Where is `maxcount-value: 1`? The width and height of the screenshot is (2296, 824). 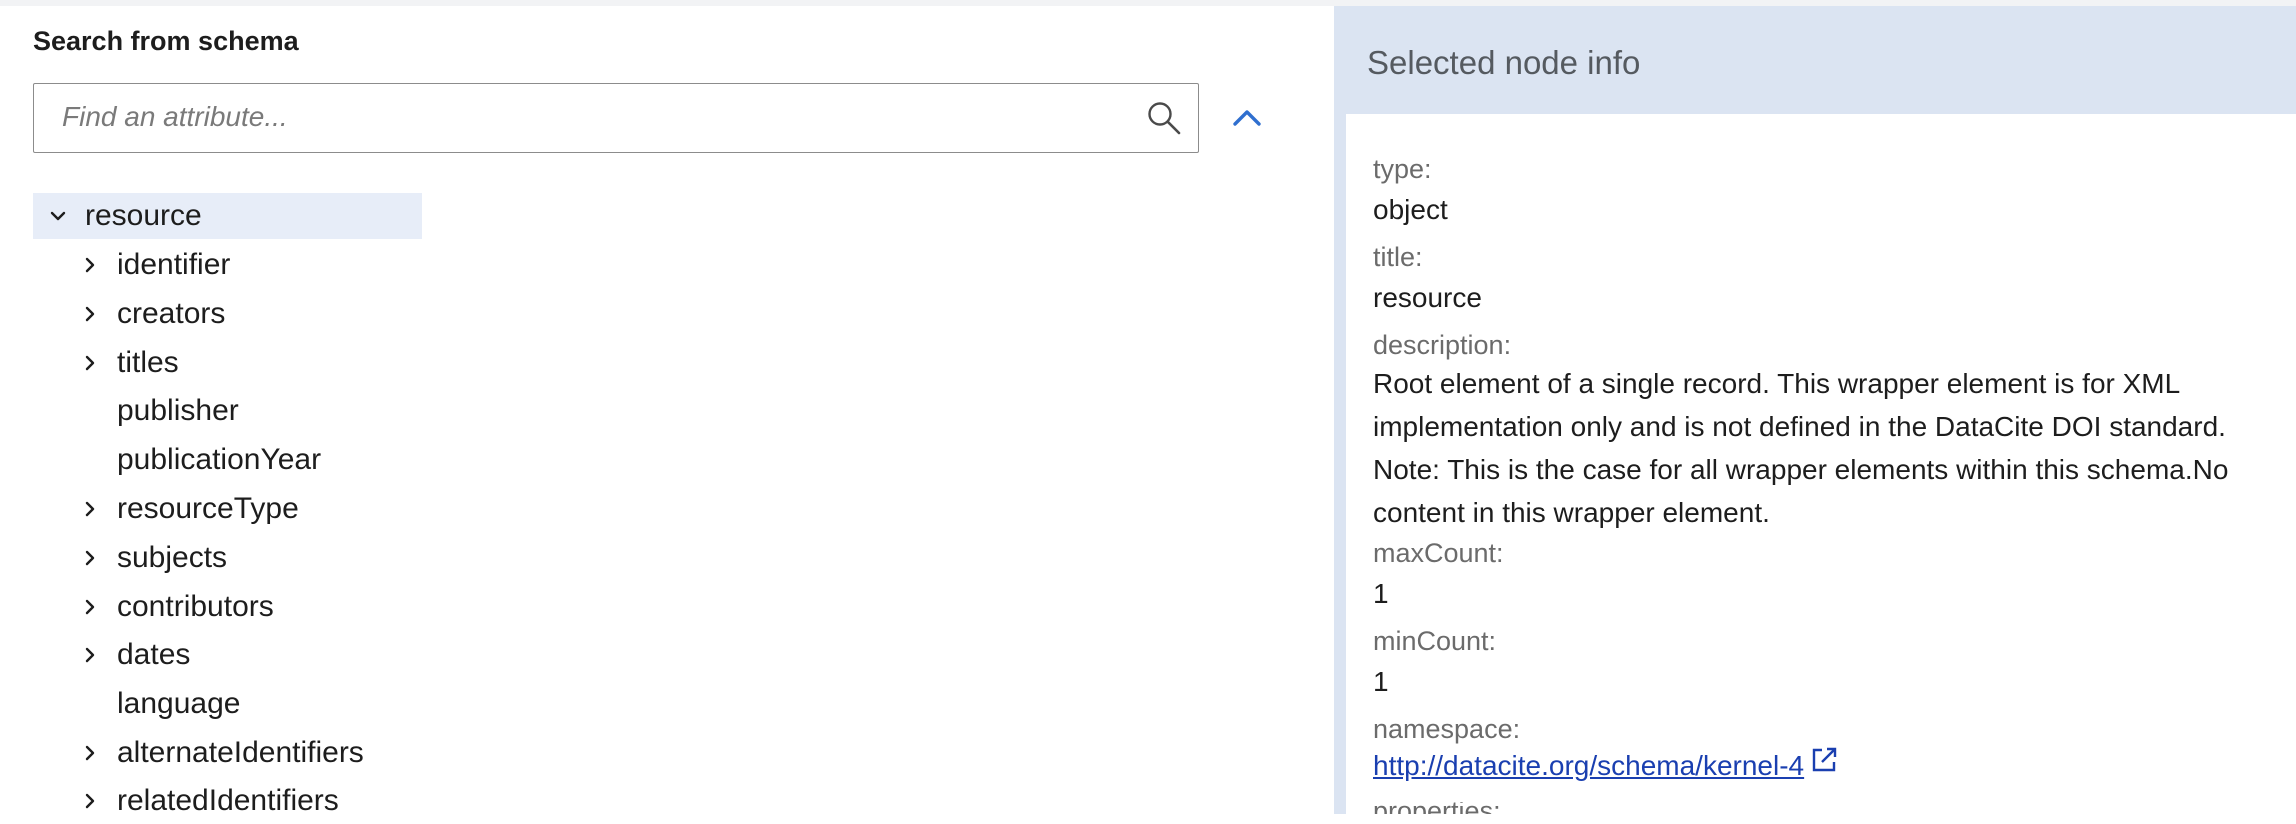 maxcount-value: 1 is located at coordinates (1381, 593).